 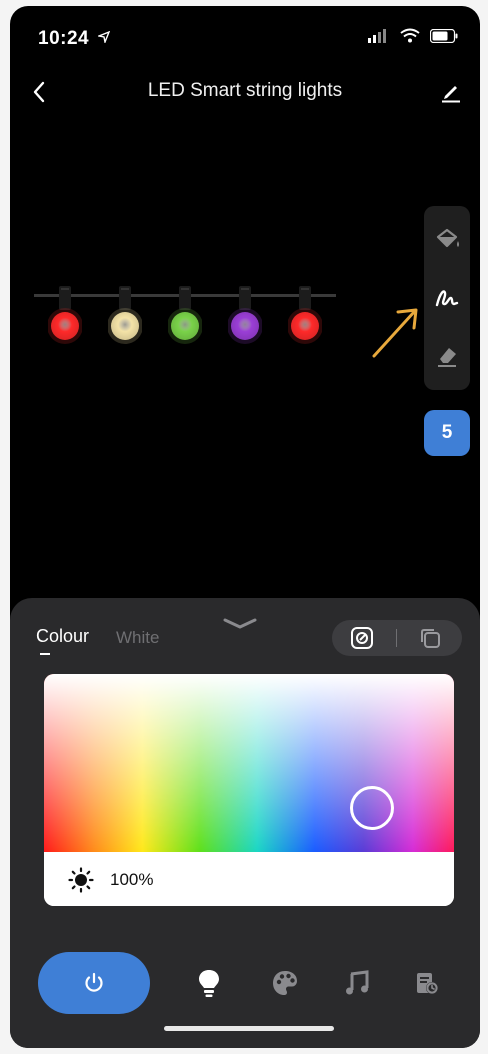 I want to click on fill-tool, so click(x=447, y=240).